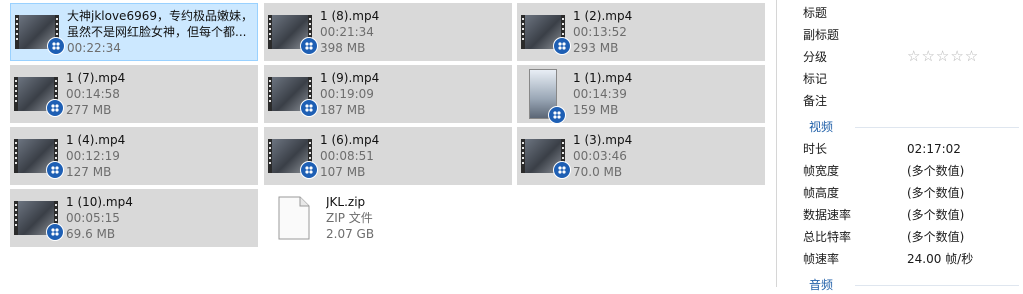  I want to click on zip-file-icon, so click(294, 218).